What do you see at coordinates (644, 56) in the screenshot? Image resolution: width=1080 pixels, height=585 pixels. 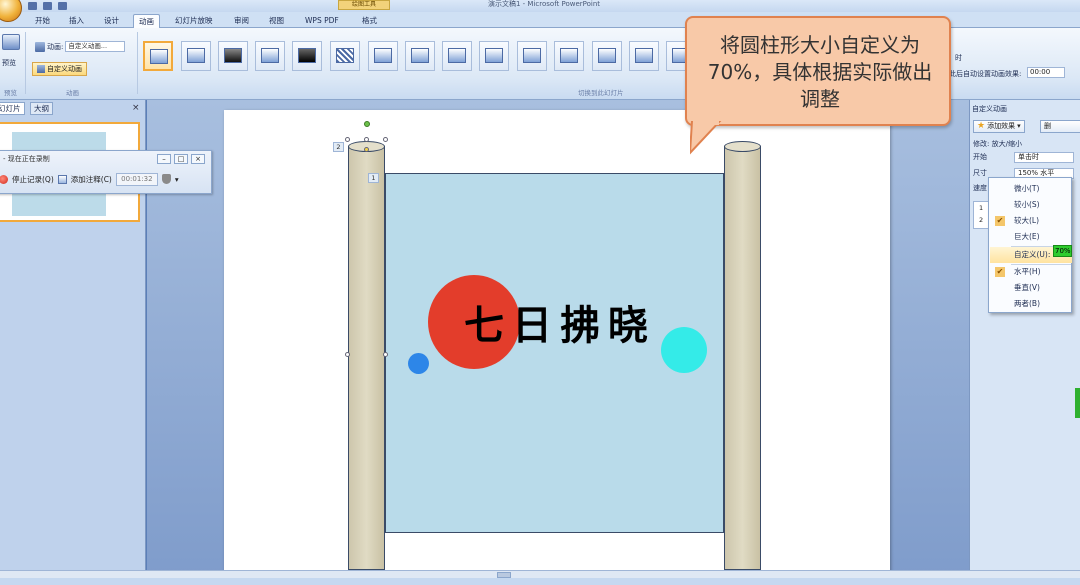 I see `transition-push-right` at bounding box center [644, 56].